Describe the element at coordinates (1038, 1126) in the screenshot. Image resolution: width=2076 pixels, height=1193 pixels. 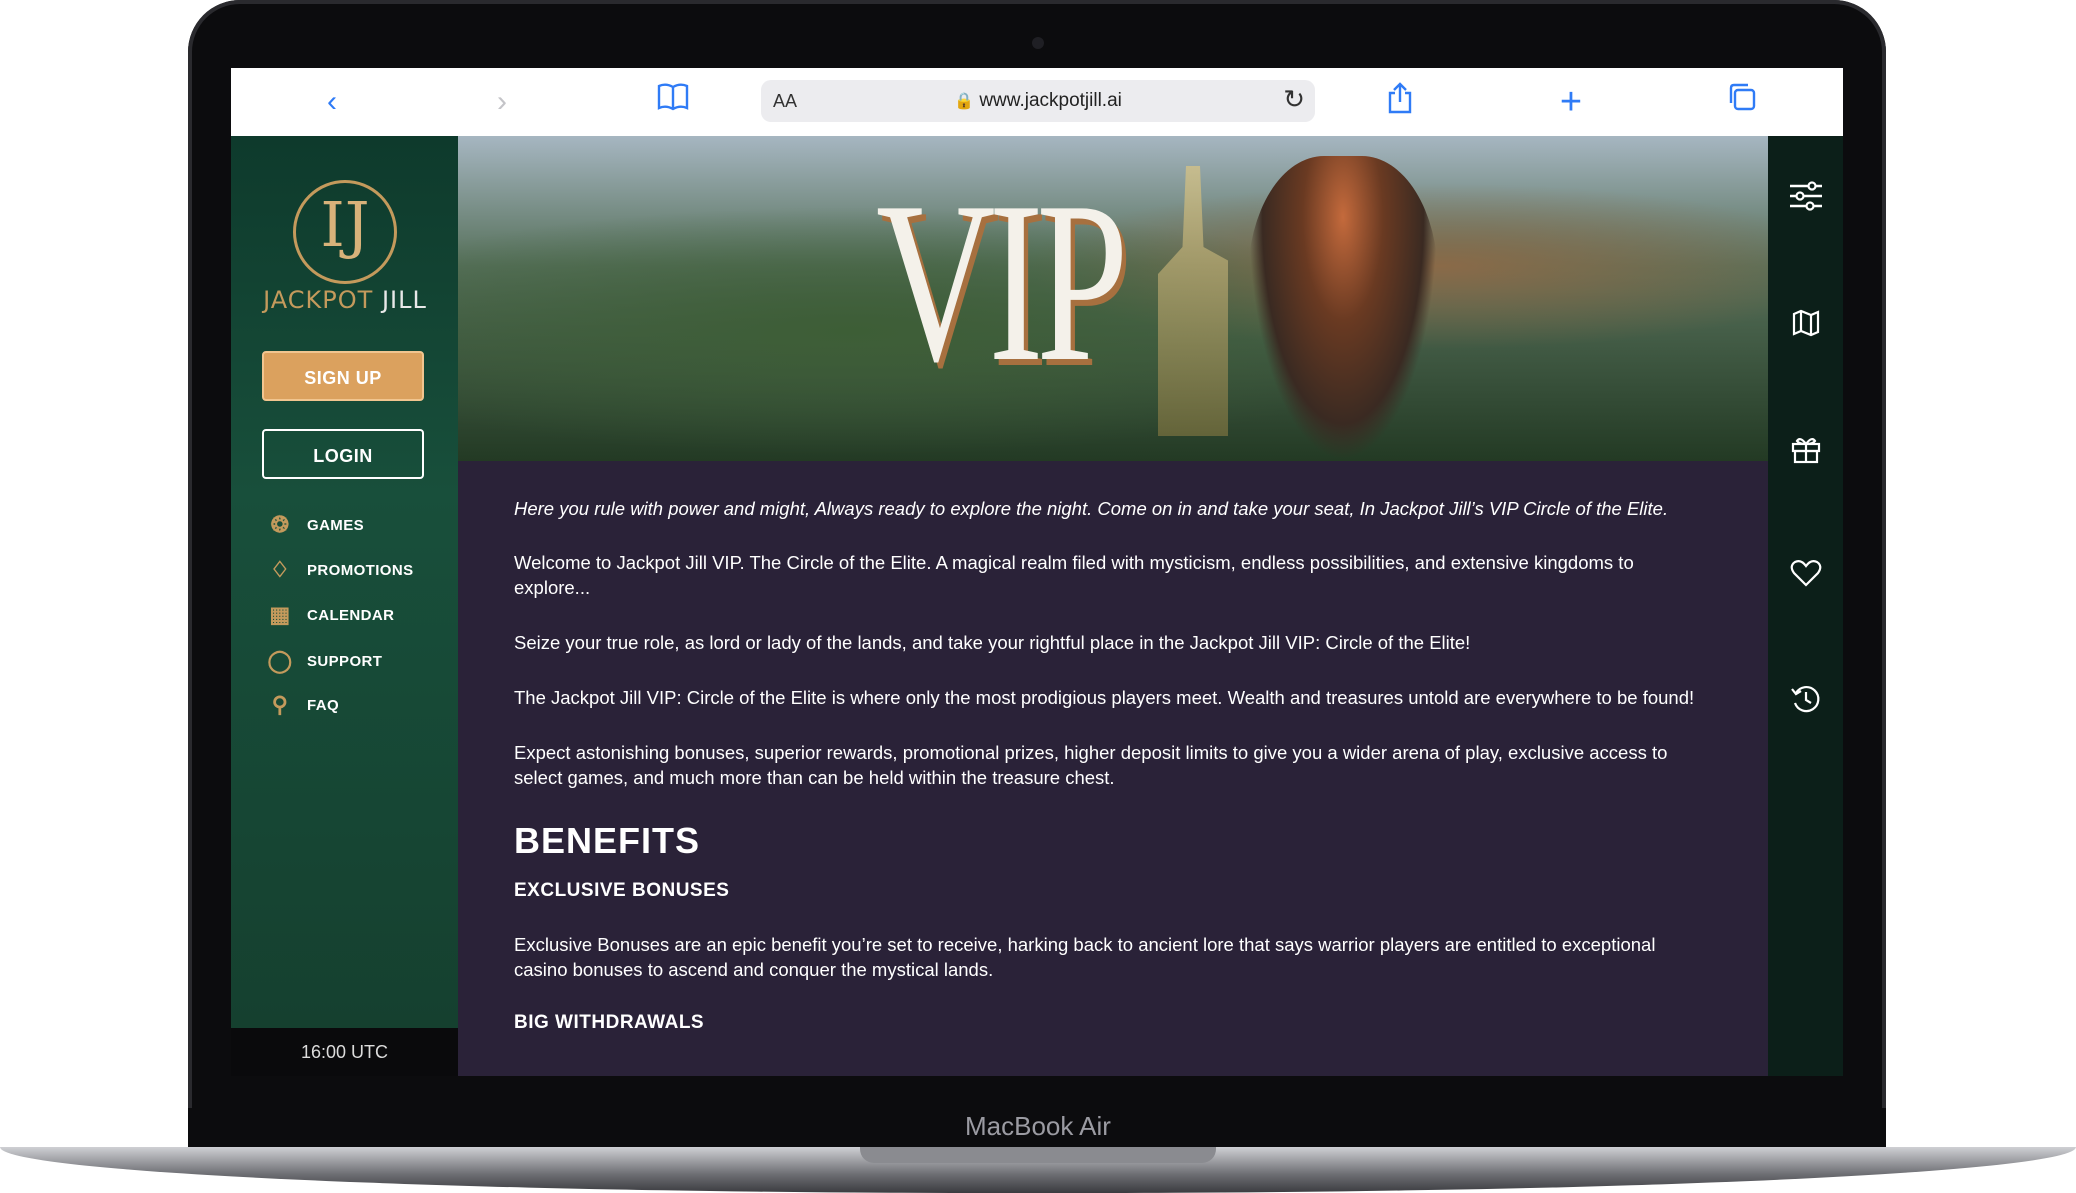
I see `device-model-label: MacBook Air` at that location.